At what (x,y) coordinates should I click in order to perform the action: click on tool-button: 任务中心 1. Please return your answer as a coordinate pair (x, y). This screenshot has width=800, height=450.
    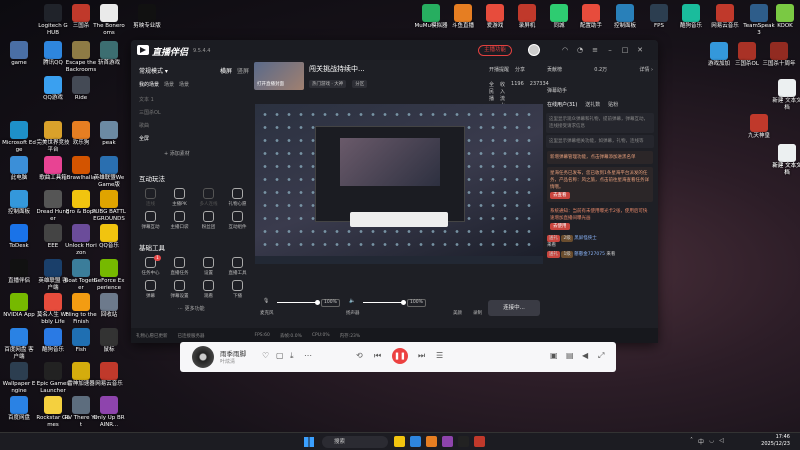
    Looking at the image, I should click on (150, 265).